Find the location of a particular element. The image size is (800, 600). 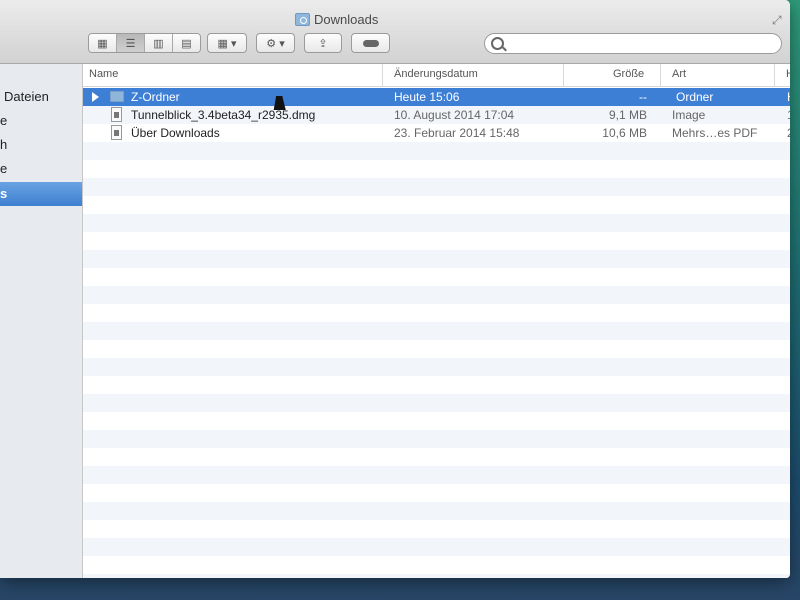

downloads-folder-icon is located at coordinates (302, 19).